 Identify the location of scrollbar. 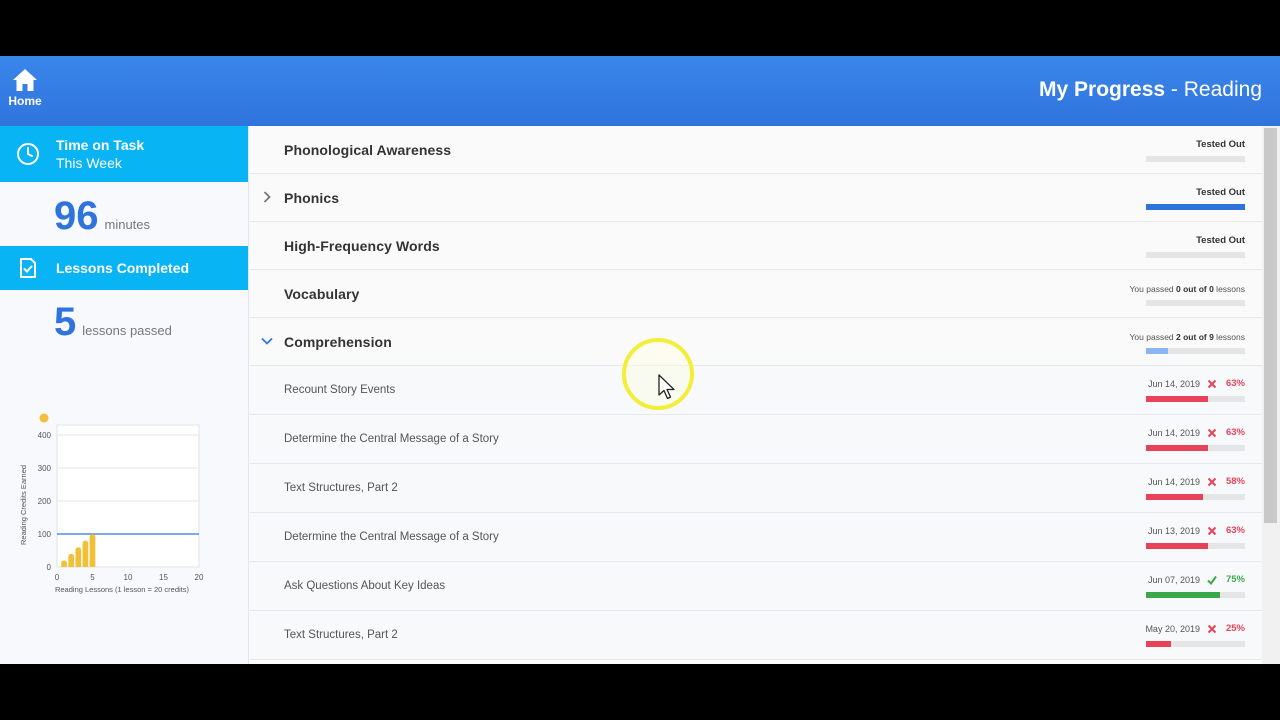
(1271, 395).